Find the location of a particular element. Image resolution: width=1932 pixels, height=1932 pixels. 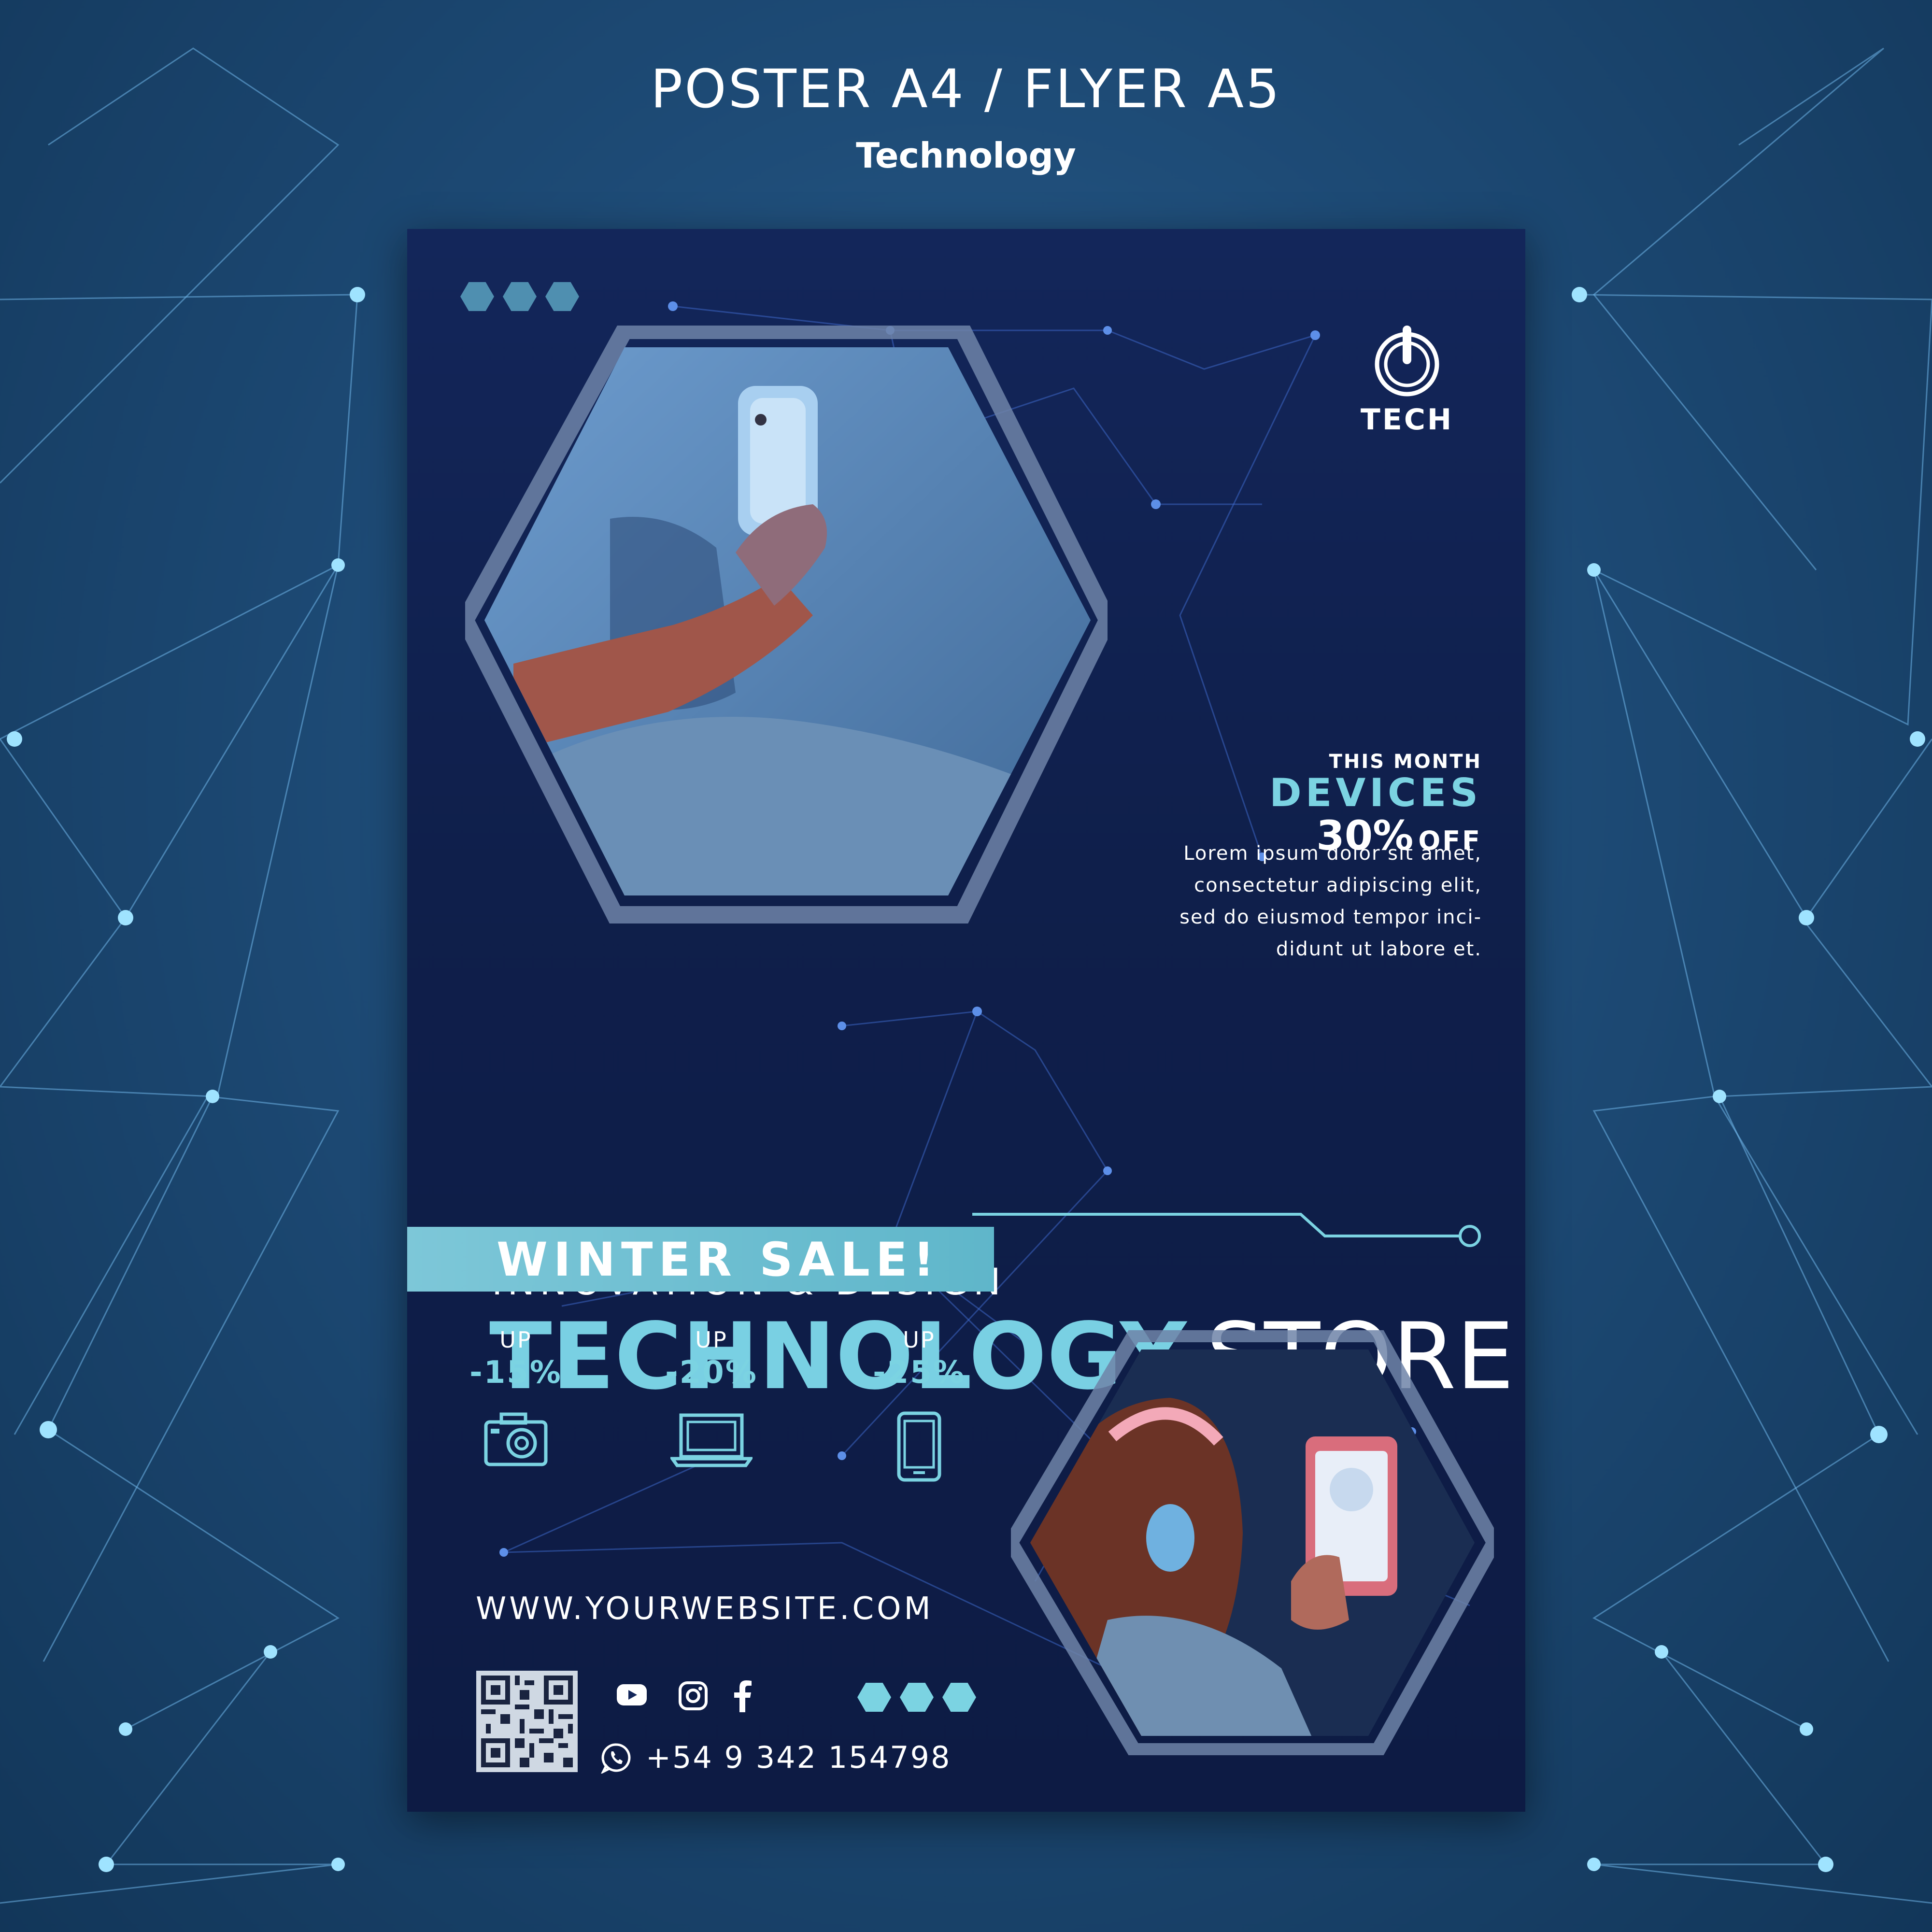

hex-dots-bottom is located at coordinates (916, 1697).